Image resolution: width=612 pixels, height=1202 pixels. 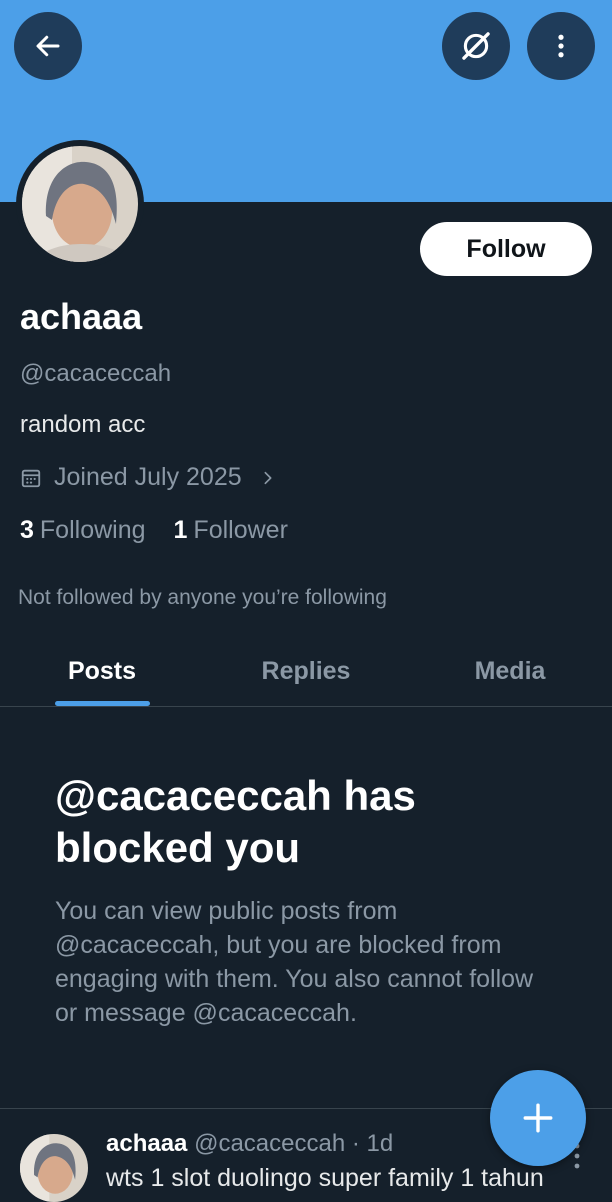 I want to click on profile-bio: random acc, so click(x=83, y=424).